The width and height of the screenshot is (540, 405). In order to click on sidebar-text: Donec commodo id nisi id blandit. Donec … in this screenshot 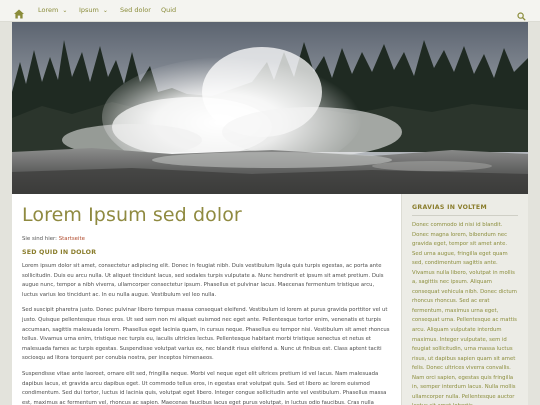, I will do `click(464, 313)`.